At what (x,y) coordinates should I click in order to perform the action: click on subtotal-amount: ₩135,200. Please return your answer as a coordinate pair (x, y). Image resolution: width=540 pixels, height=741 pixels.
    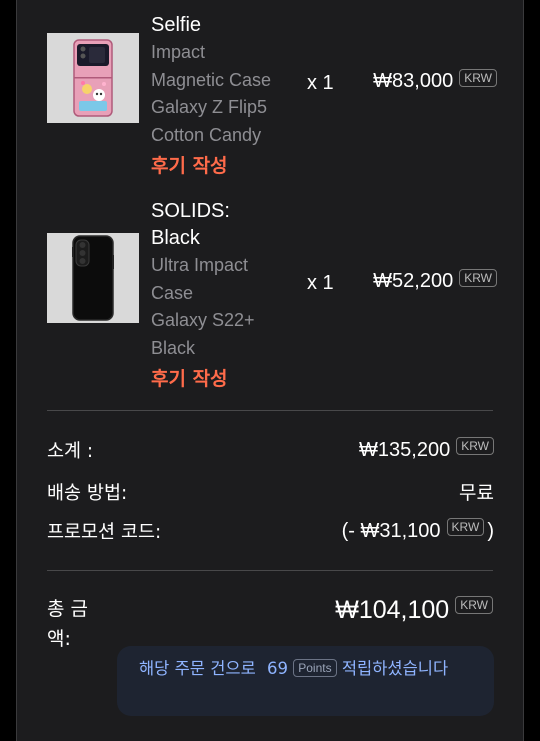
    Looking at the image, I should click on (405, 449).